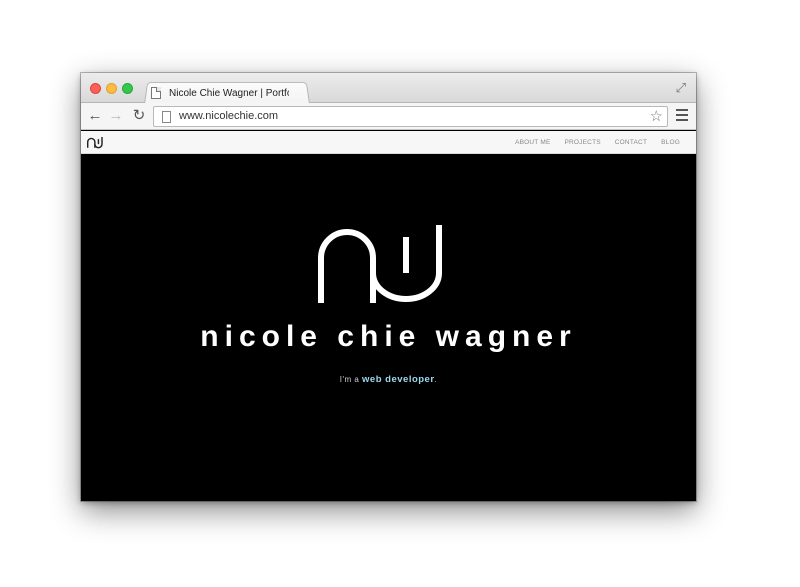  What do you see at coordinates (95, 88) in the screenshot?
I see `close-window-button` at bounding box center [95, 88].